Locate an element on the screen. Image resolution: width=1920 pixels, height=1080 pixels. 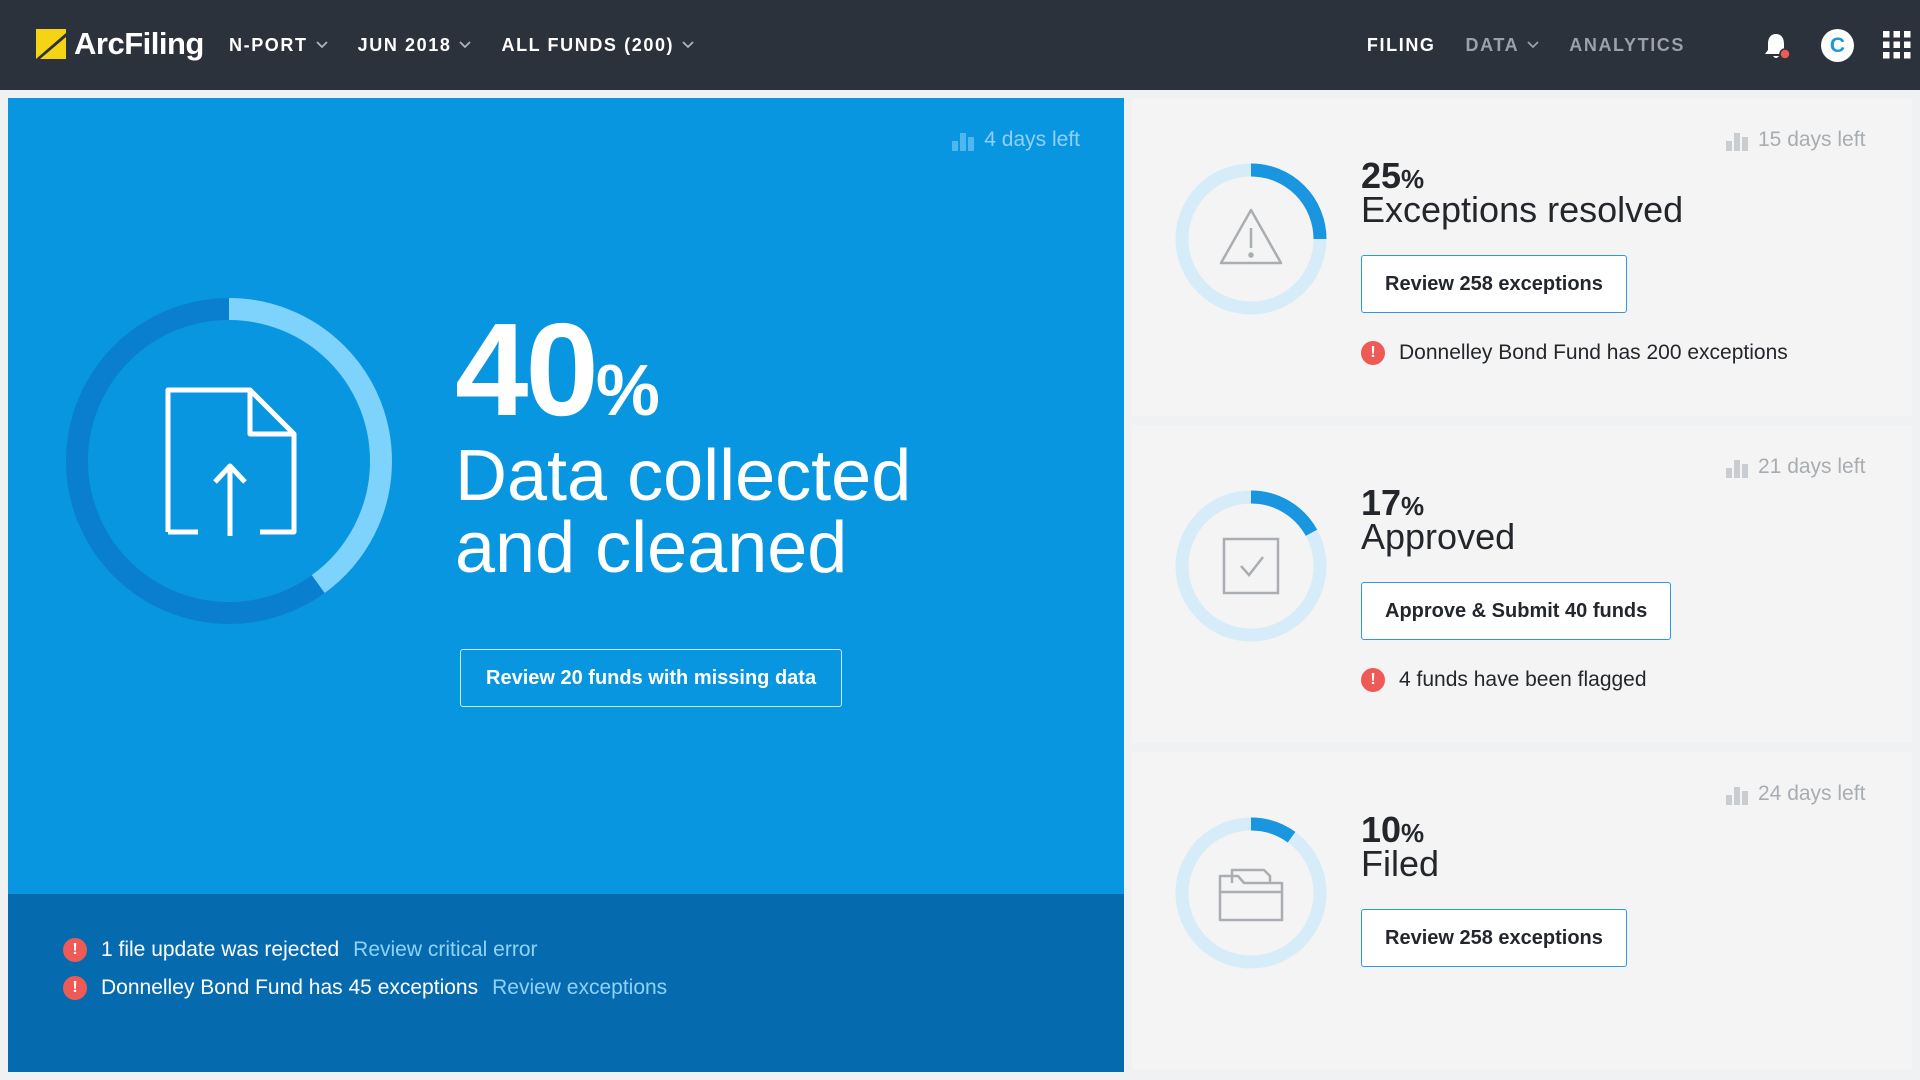
percent-value: 40 is located at coordinates (527, 369).